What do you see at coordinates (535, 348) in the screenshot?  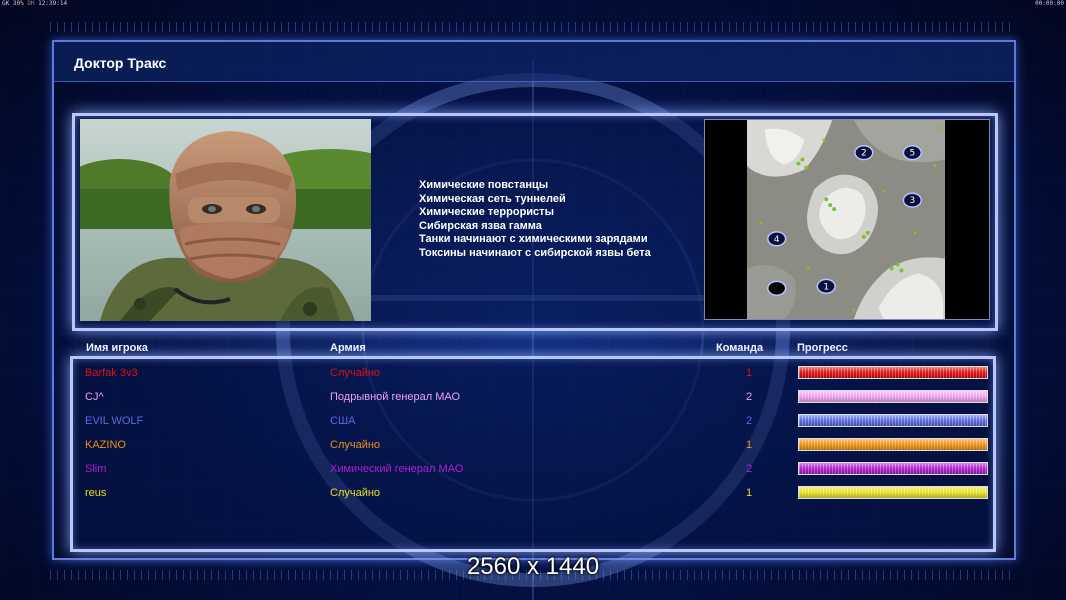 I see `player-table-header: Имя игрока Армия Команда Прогресс` at bounding box center [535, 348].